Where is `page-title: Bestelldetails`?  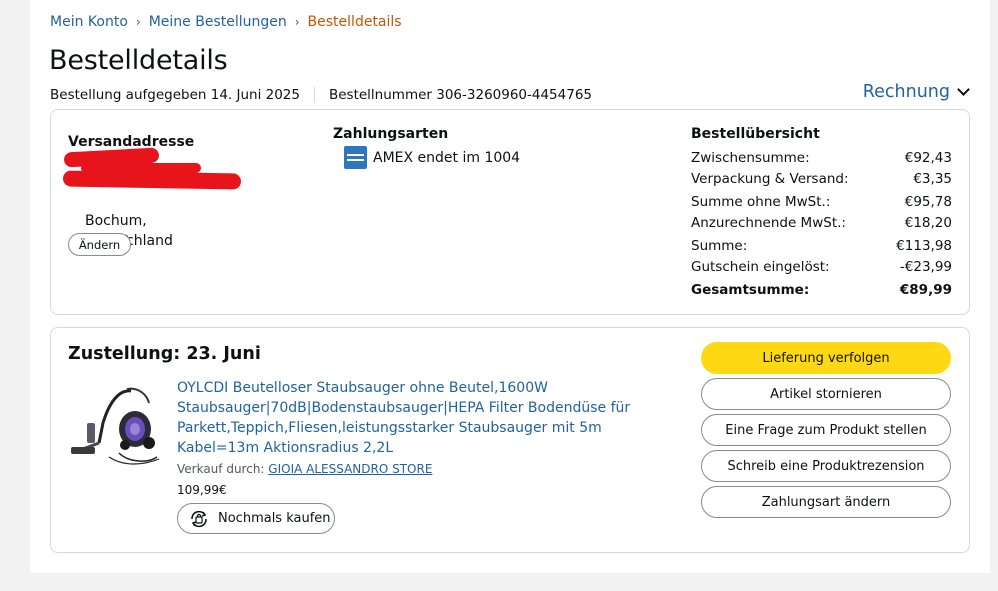 page-title: Bestelldetails is located at coordinates (138, 60).